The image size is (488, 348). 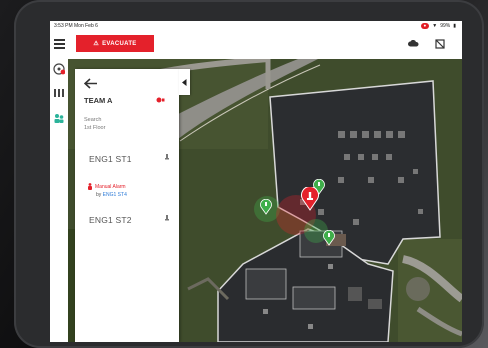 I want to click on collapse-panel-button, so click(x=184, y=82).